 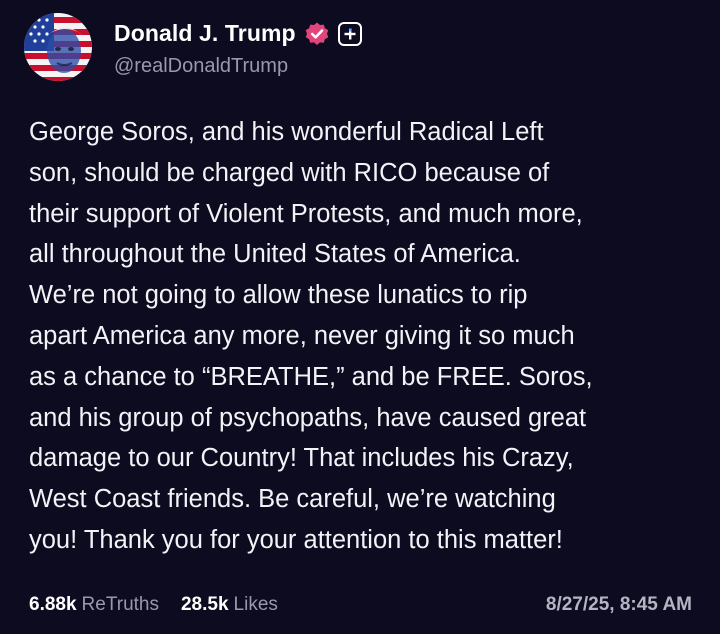 I want to click on likes-count: 28.5k, so click(x=204, y=604).